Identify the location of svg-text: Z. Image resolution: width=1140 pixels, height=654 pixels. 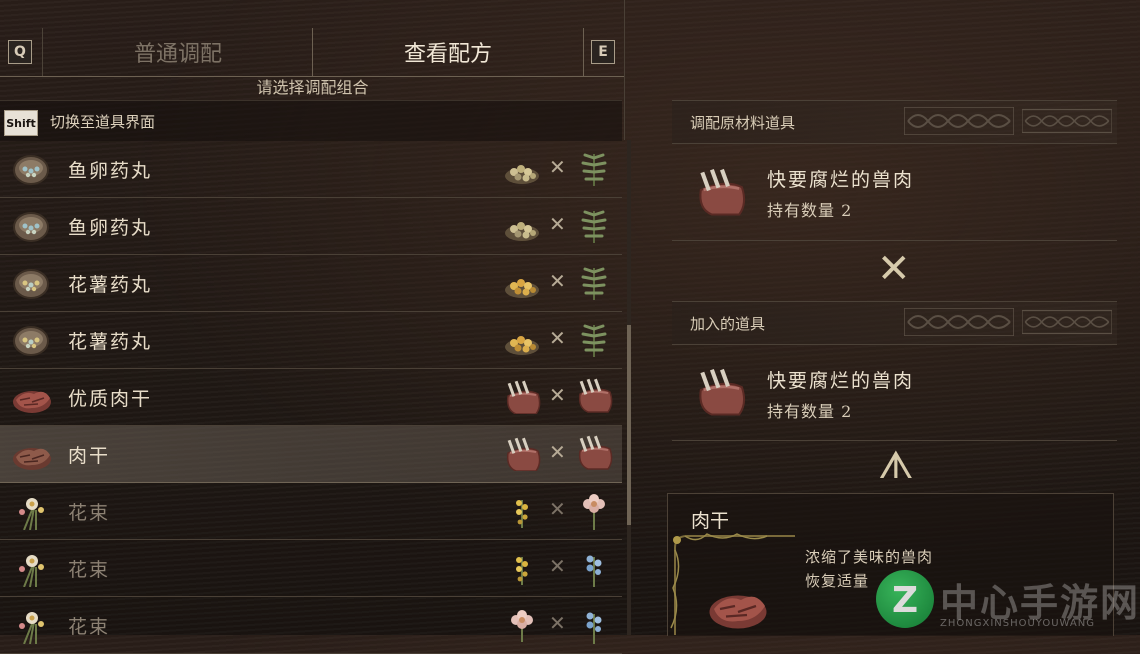
(905, 600).